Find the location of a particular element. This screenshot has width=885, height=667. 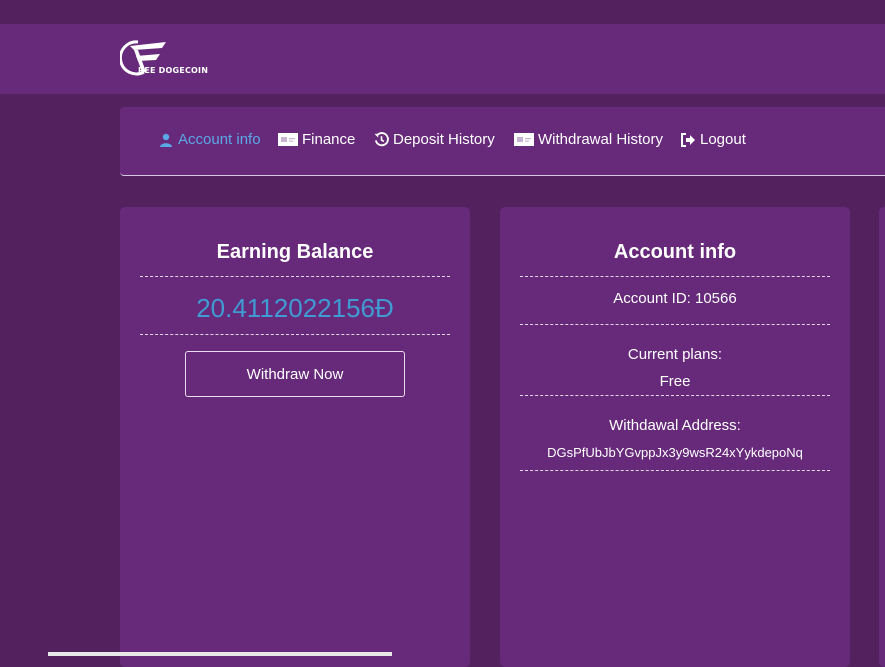

current-plans-label: Current plans: is located at coordinates (675, 354).